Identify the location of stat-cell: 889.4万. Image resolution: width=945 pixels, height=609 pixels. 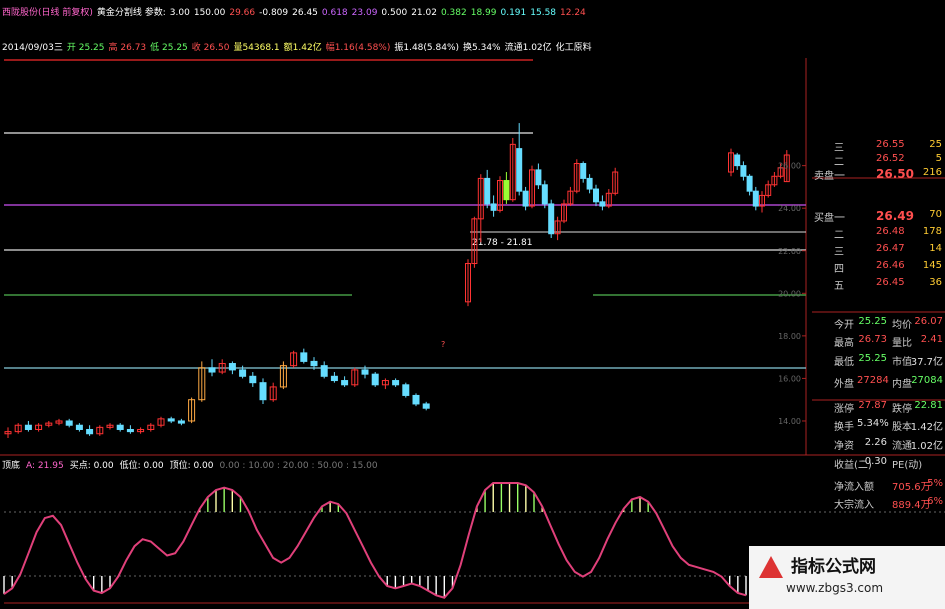
(911, 505).